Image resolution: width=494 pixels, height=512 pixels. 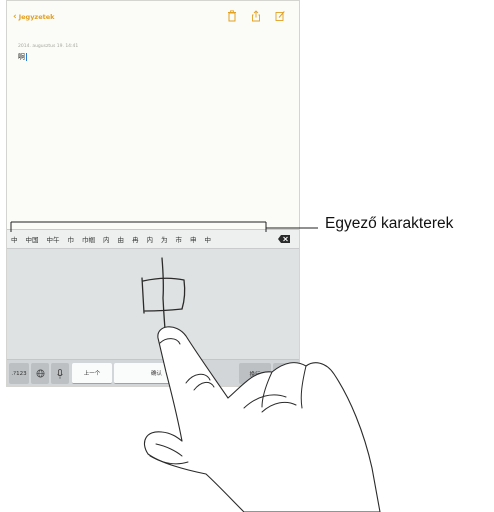 I want to click on chevron-left-icon: ‹, so click(x=15, y=16).